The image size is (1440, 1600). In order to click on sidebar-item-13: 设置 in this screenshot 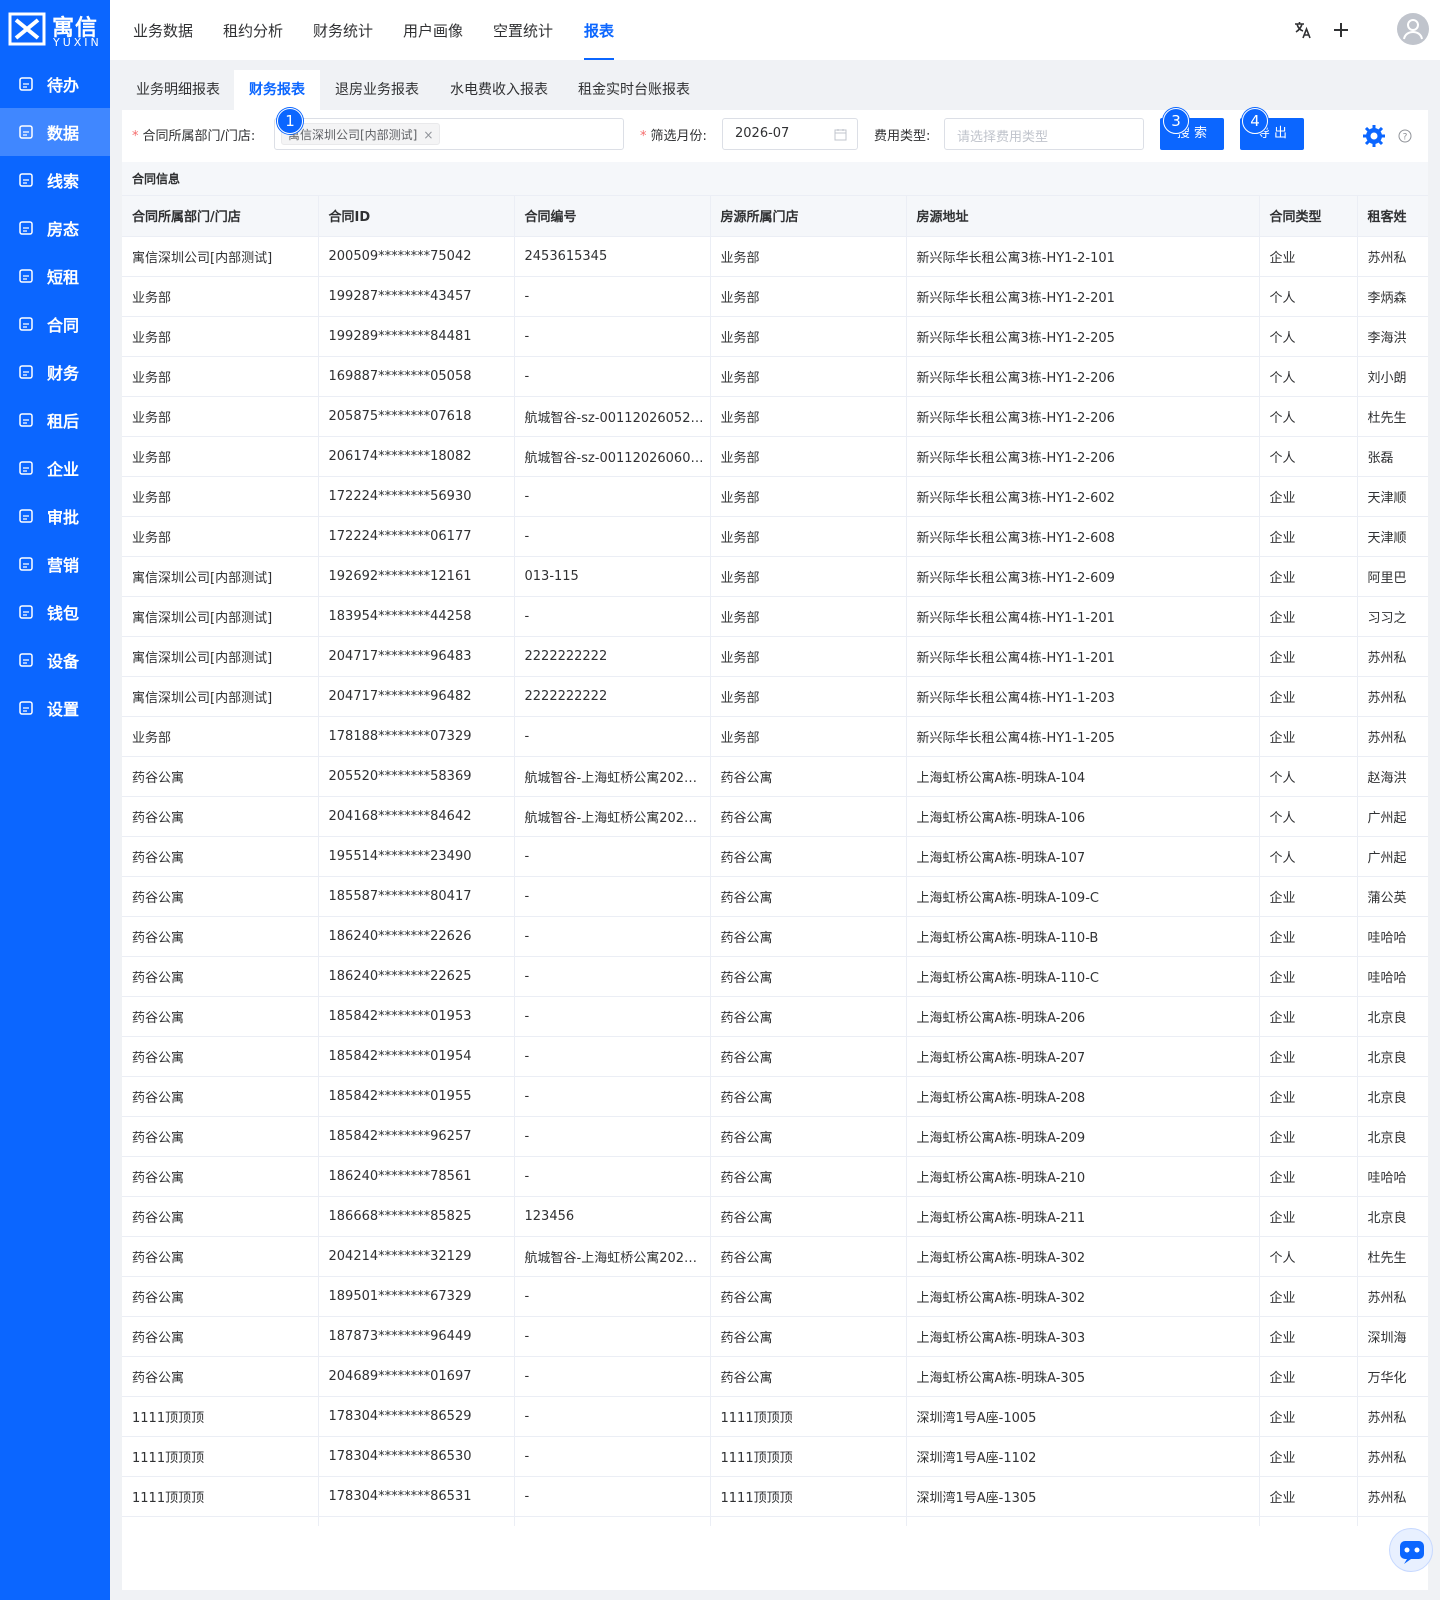, I will do `click(55, 708)`.